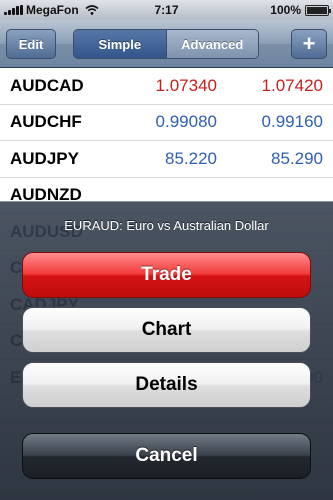 Image resolution: width=333 pixels, height=500 pixels. I want to click on battery-icon, so click(318, 10).